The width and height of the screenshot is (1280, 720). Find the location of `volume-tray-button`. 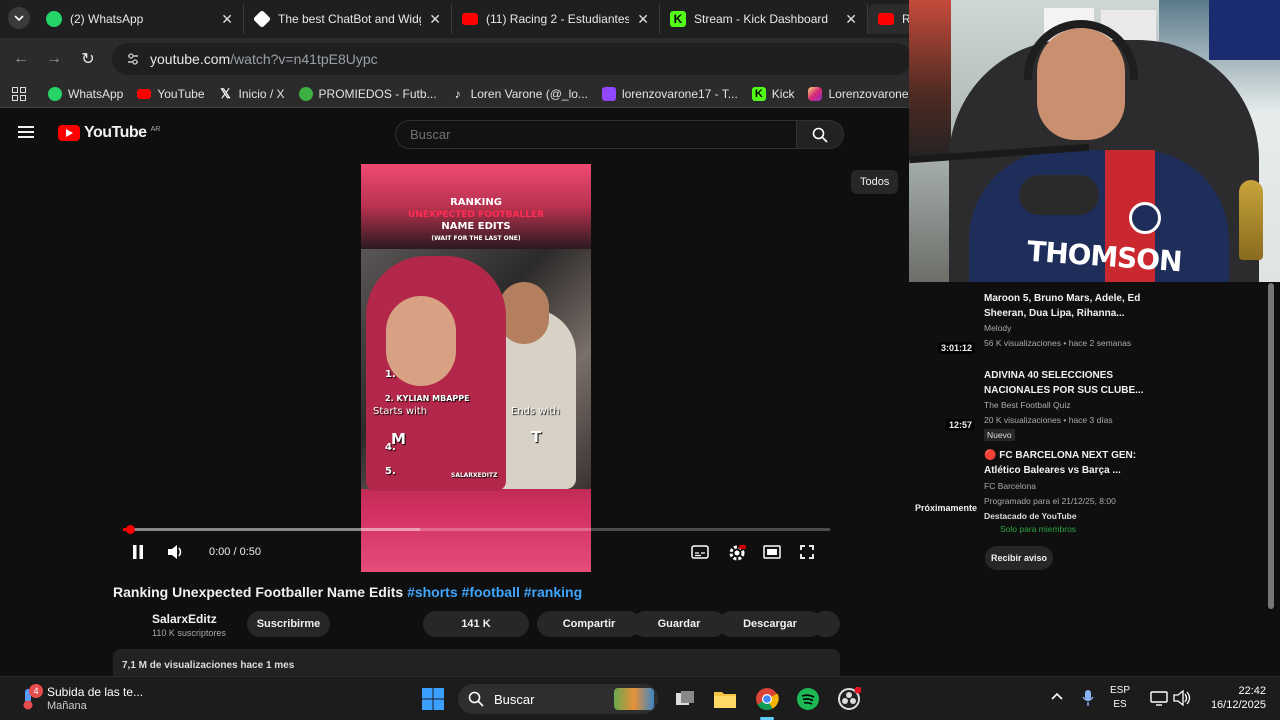

volume-tray-button is located at coordinates (1182, 700).